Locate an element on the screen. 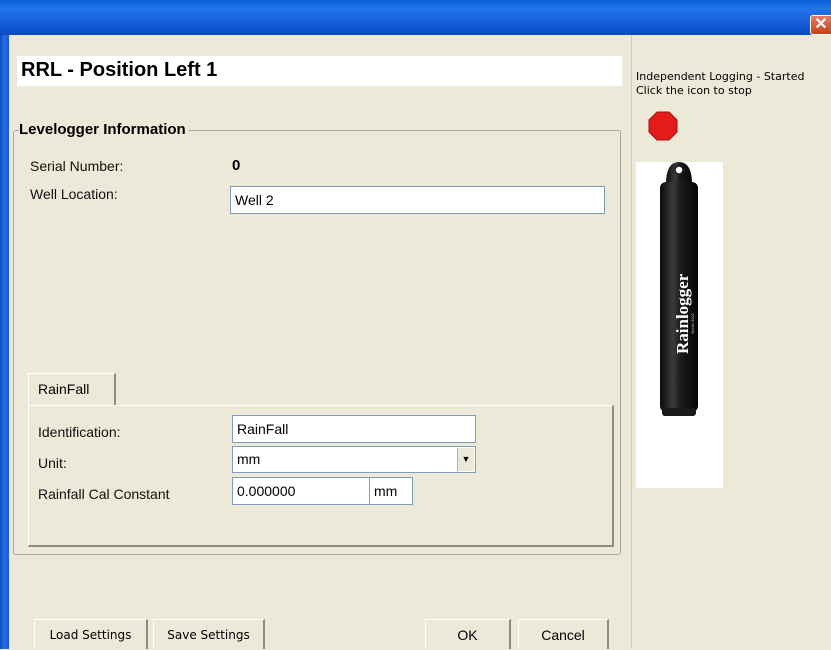 The width and height of the screenshot is (831, 650). window-titlebar: ✕ is located at coordinates (415, 17).